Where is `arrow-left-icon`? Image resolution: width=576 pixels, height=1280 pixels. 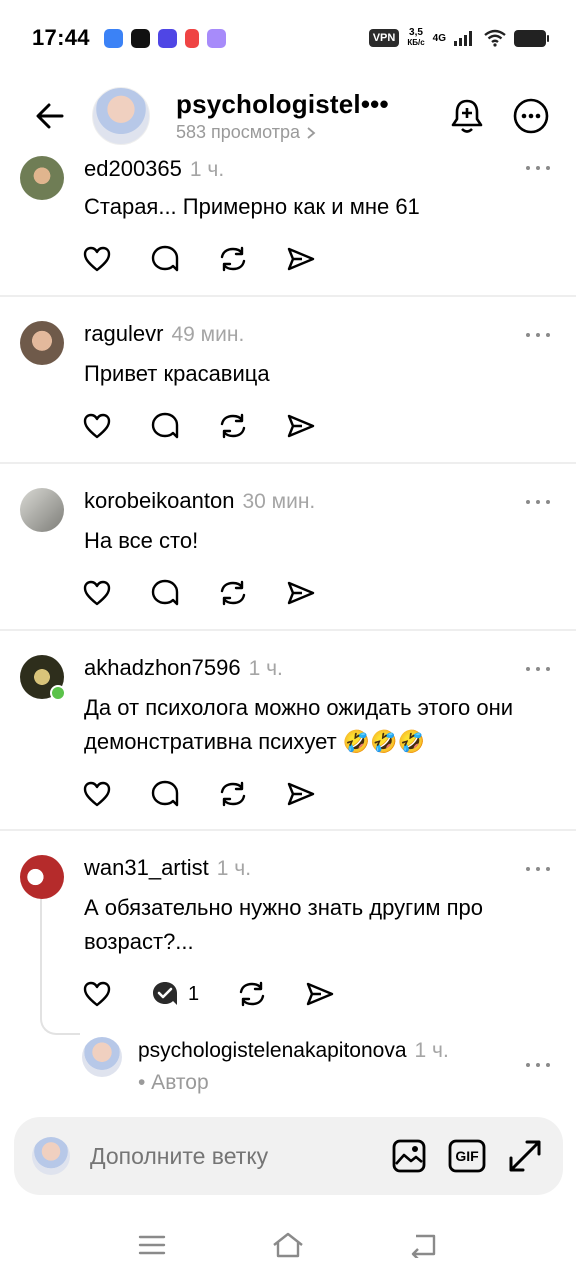
arrow-left-icon is located at coordinates (50, 116).